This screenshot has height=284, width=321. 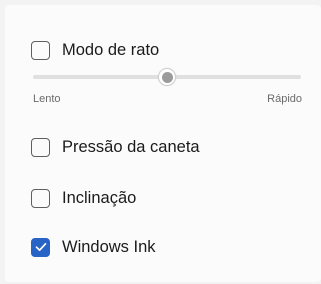 What do you see at coordinates (99, 197) in the screenshot?
I see `checkbox-label: Inclinação` at bounding box center [99, 197].